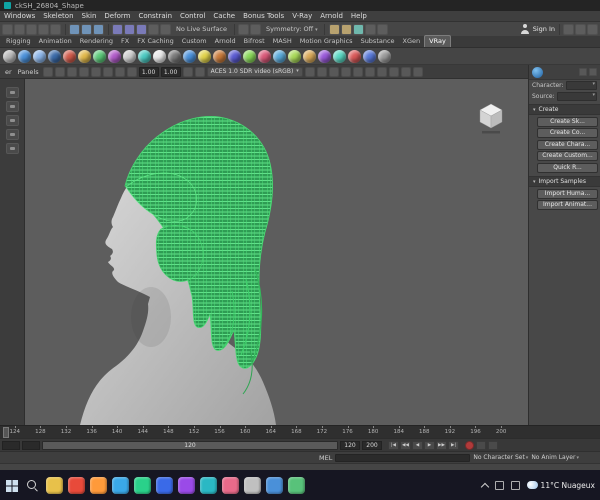  I want to click on file-save-icon, so click(31, 29).